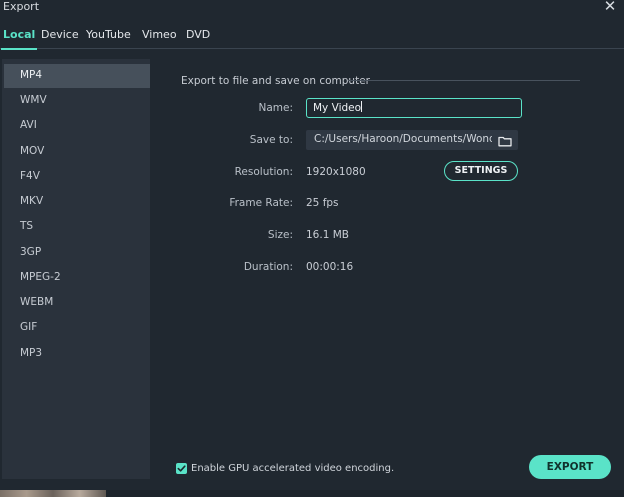  I want to click on tab-vimeo: Vimeo, so click(159, 34).